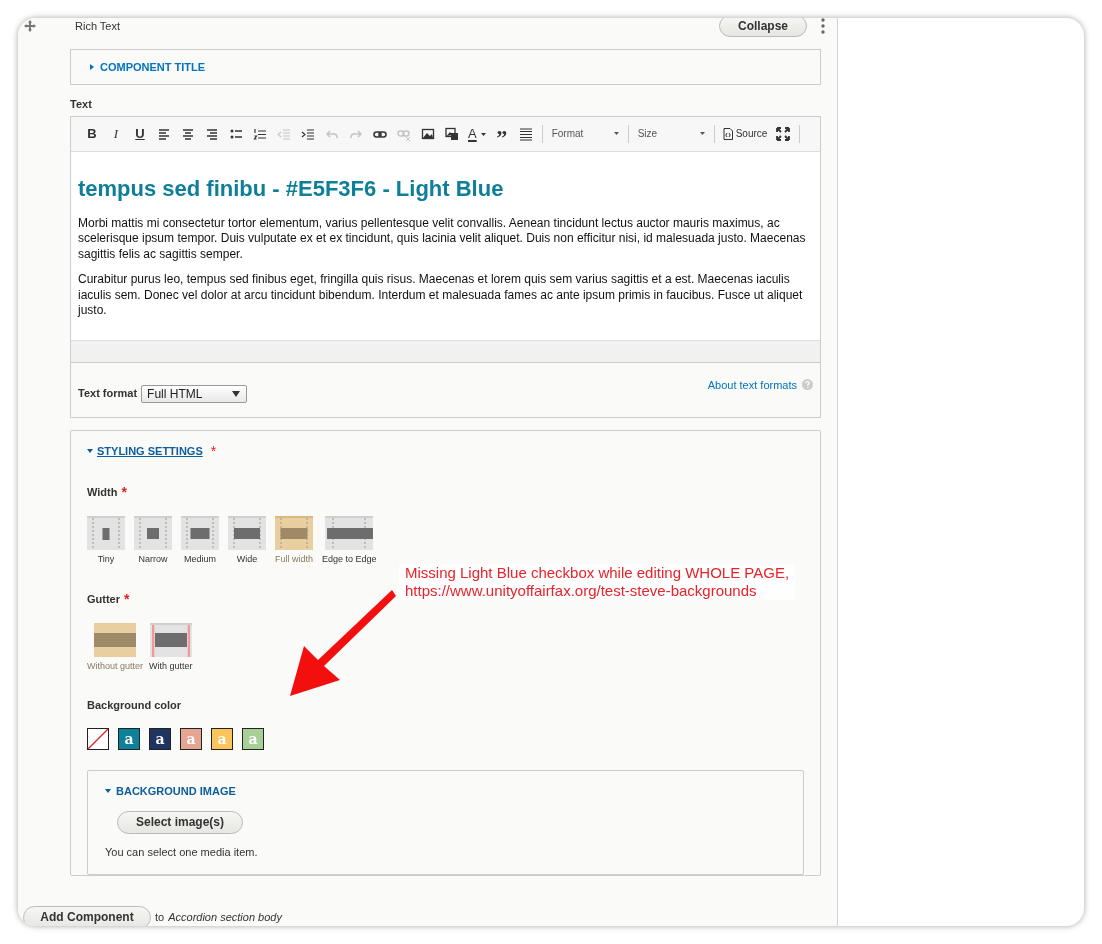 This screenshot has width=1102, height=944. Describe the element at coordinates (102, 492) in the screenshot. I see `field-label: Width` at that location.